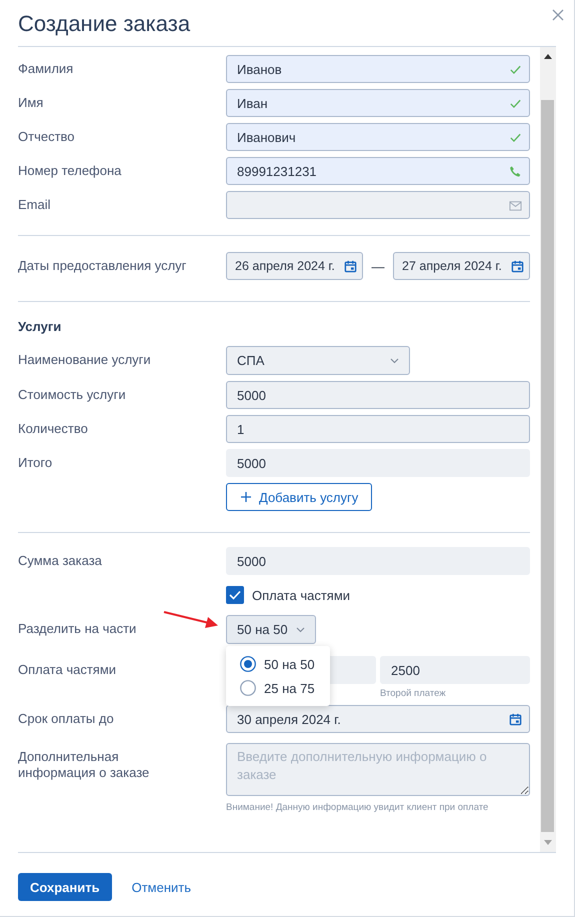 The image size is (575, 917). What do you see at coordinates (35, 463) in the screenshot?
I see `field-label: Итого` at bounding box center [35, 463].